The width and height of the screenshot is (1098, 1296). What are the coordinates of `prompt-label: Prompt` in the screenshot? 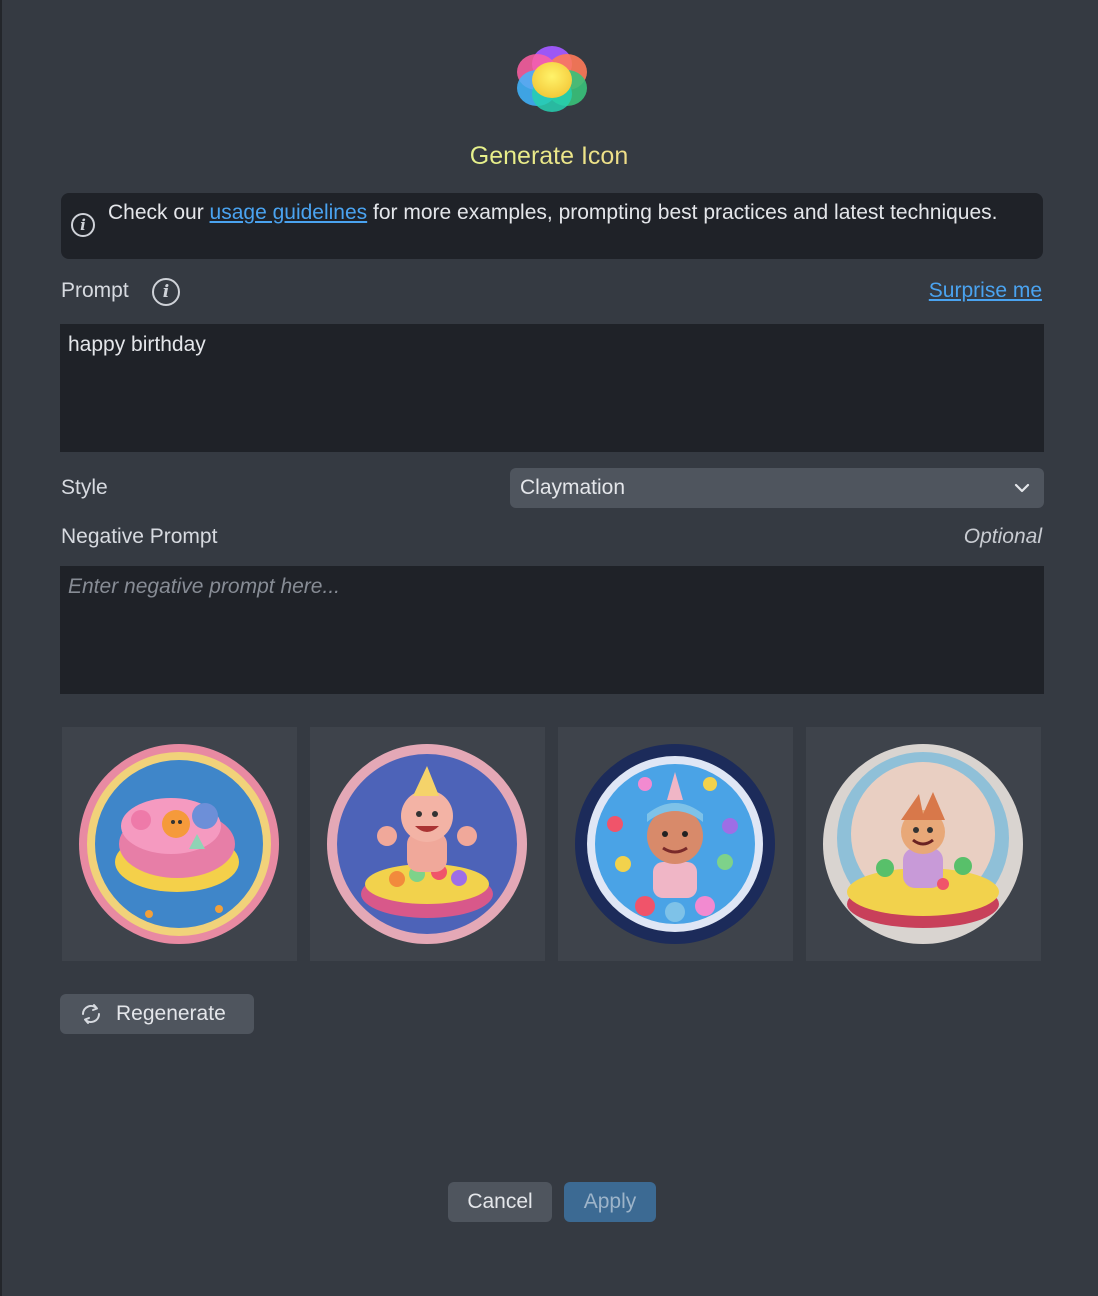 It's located at (95, 290).